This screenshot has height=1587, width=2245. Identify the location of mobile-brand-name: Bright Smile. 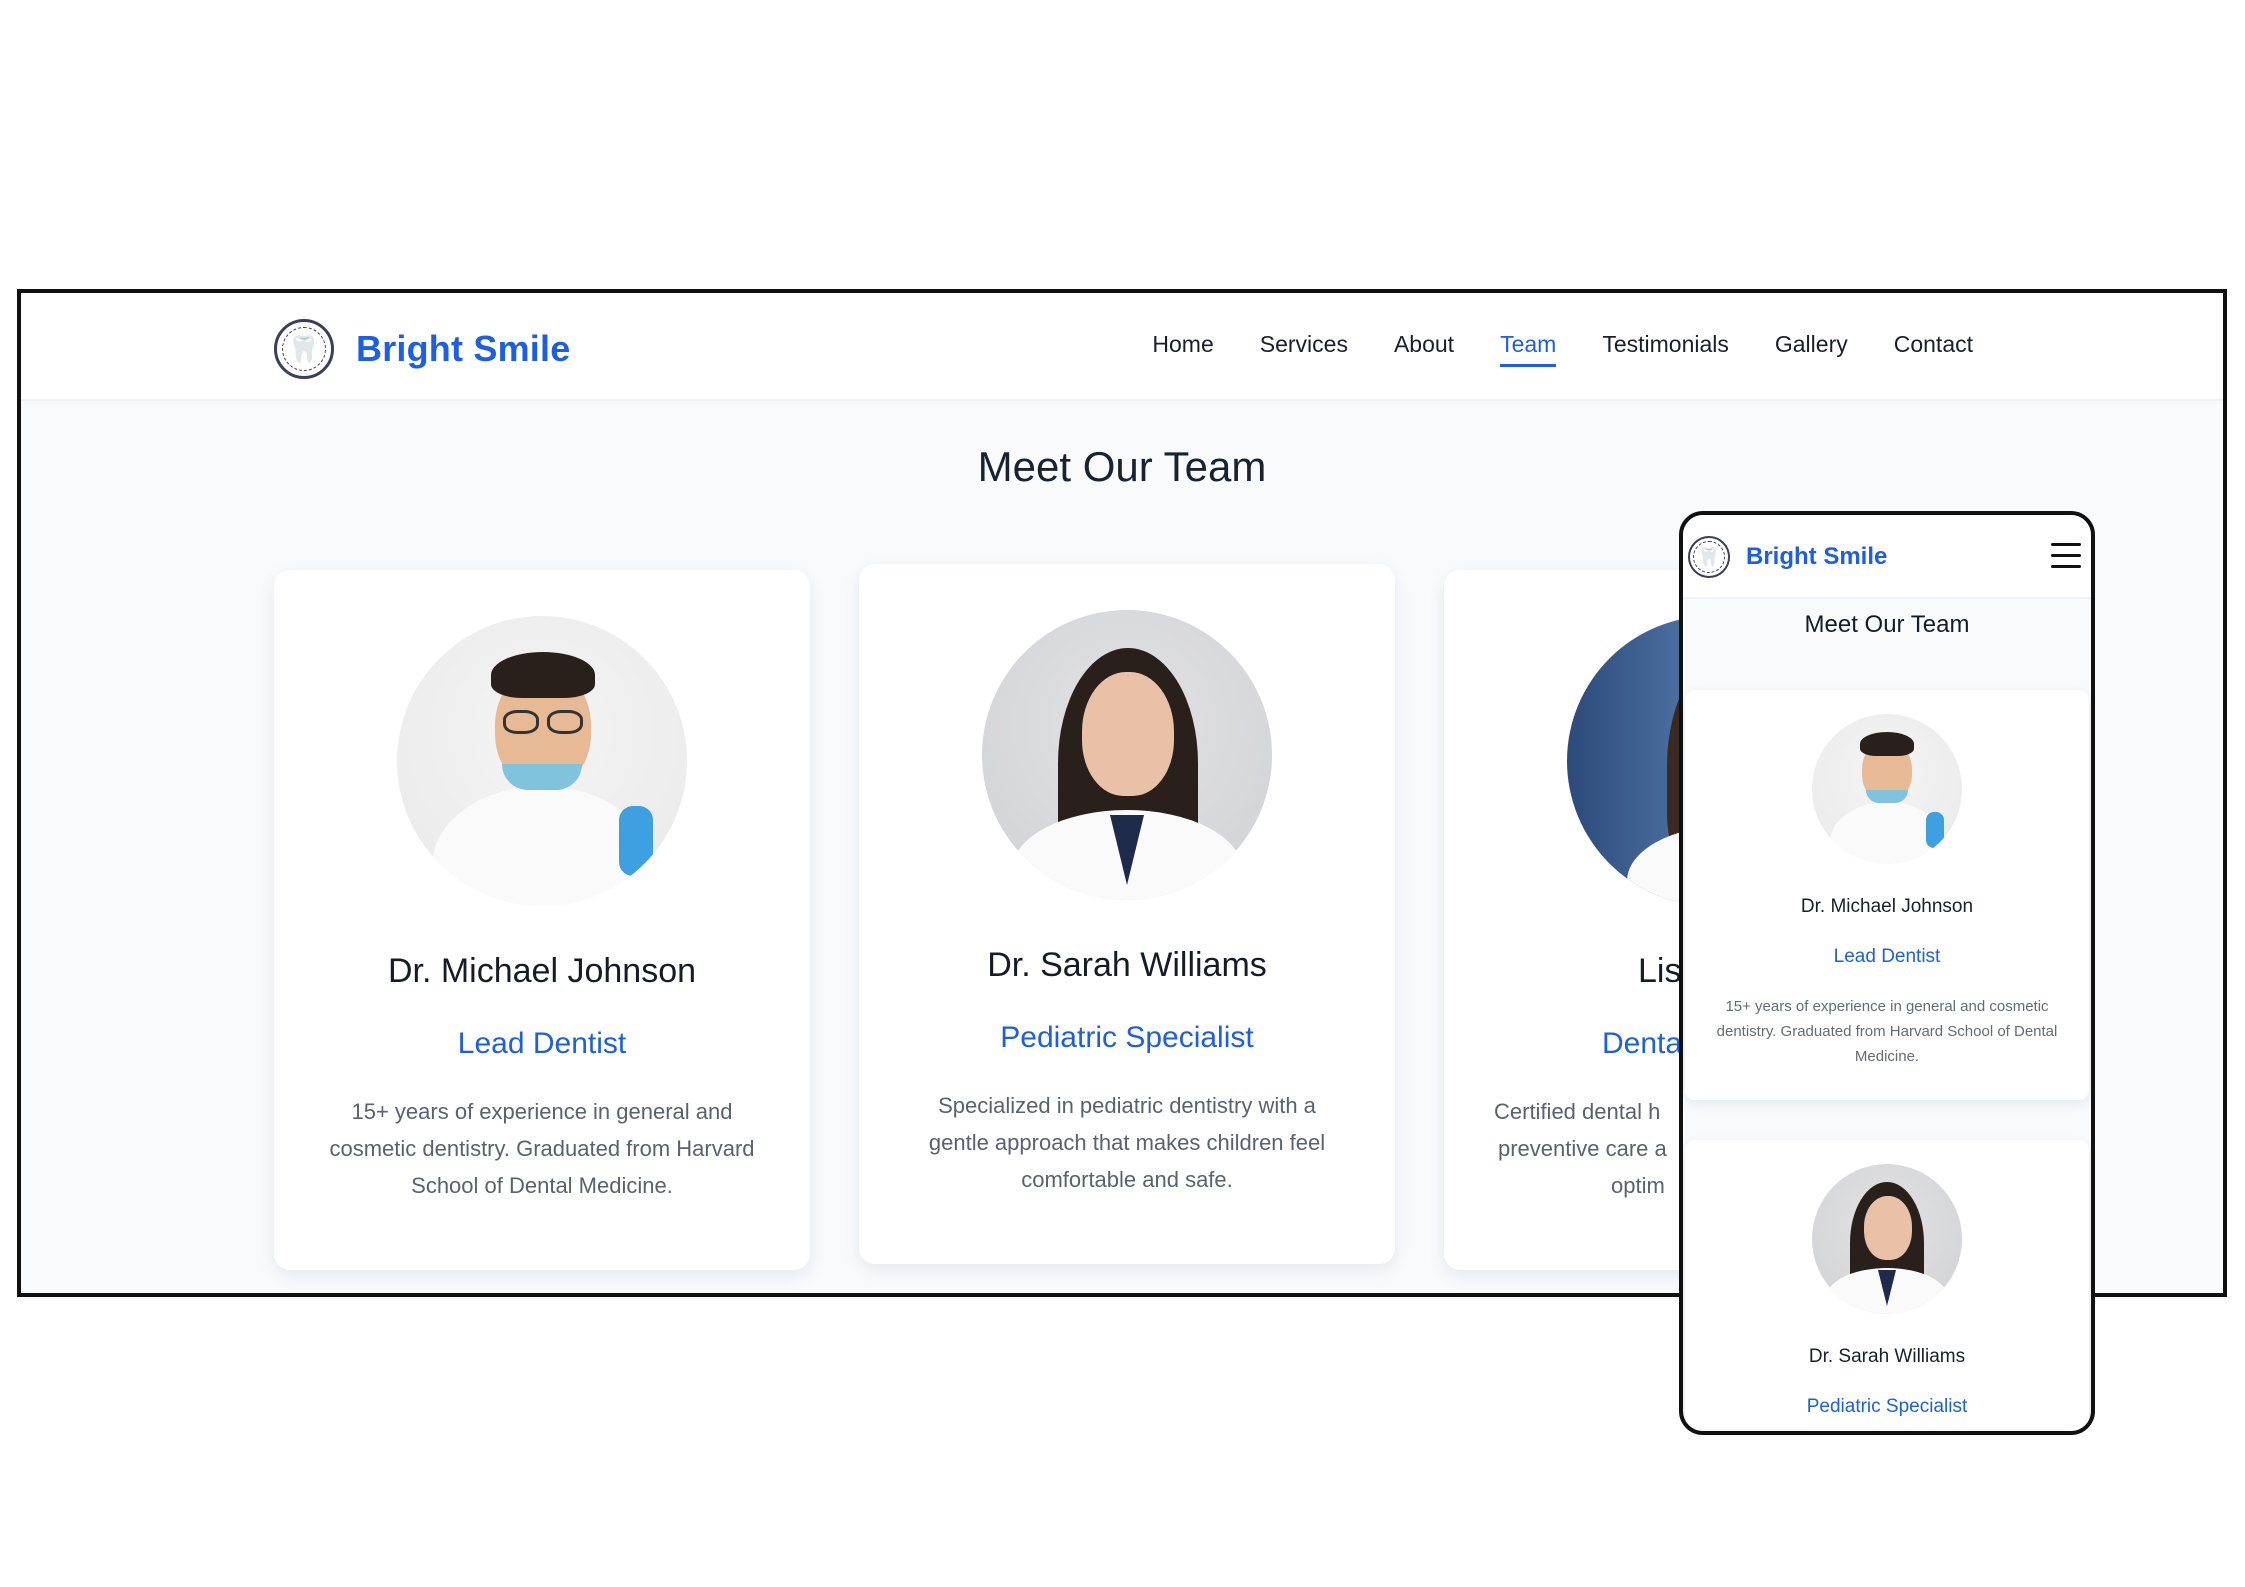
(1817, 556).